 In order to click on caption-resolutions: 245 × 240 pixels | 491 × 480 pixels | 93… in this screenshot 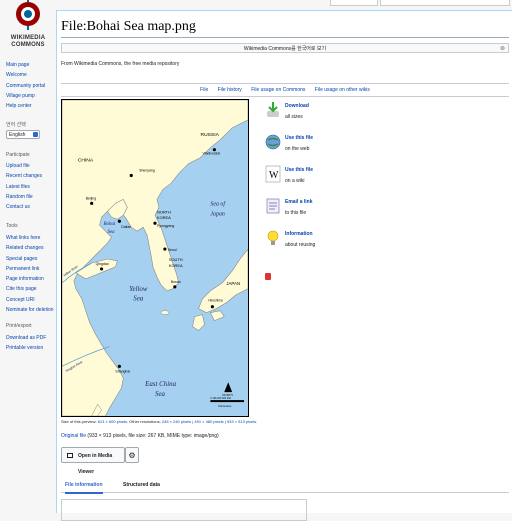, I will do `click(209, 421)`.